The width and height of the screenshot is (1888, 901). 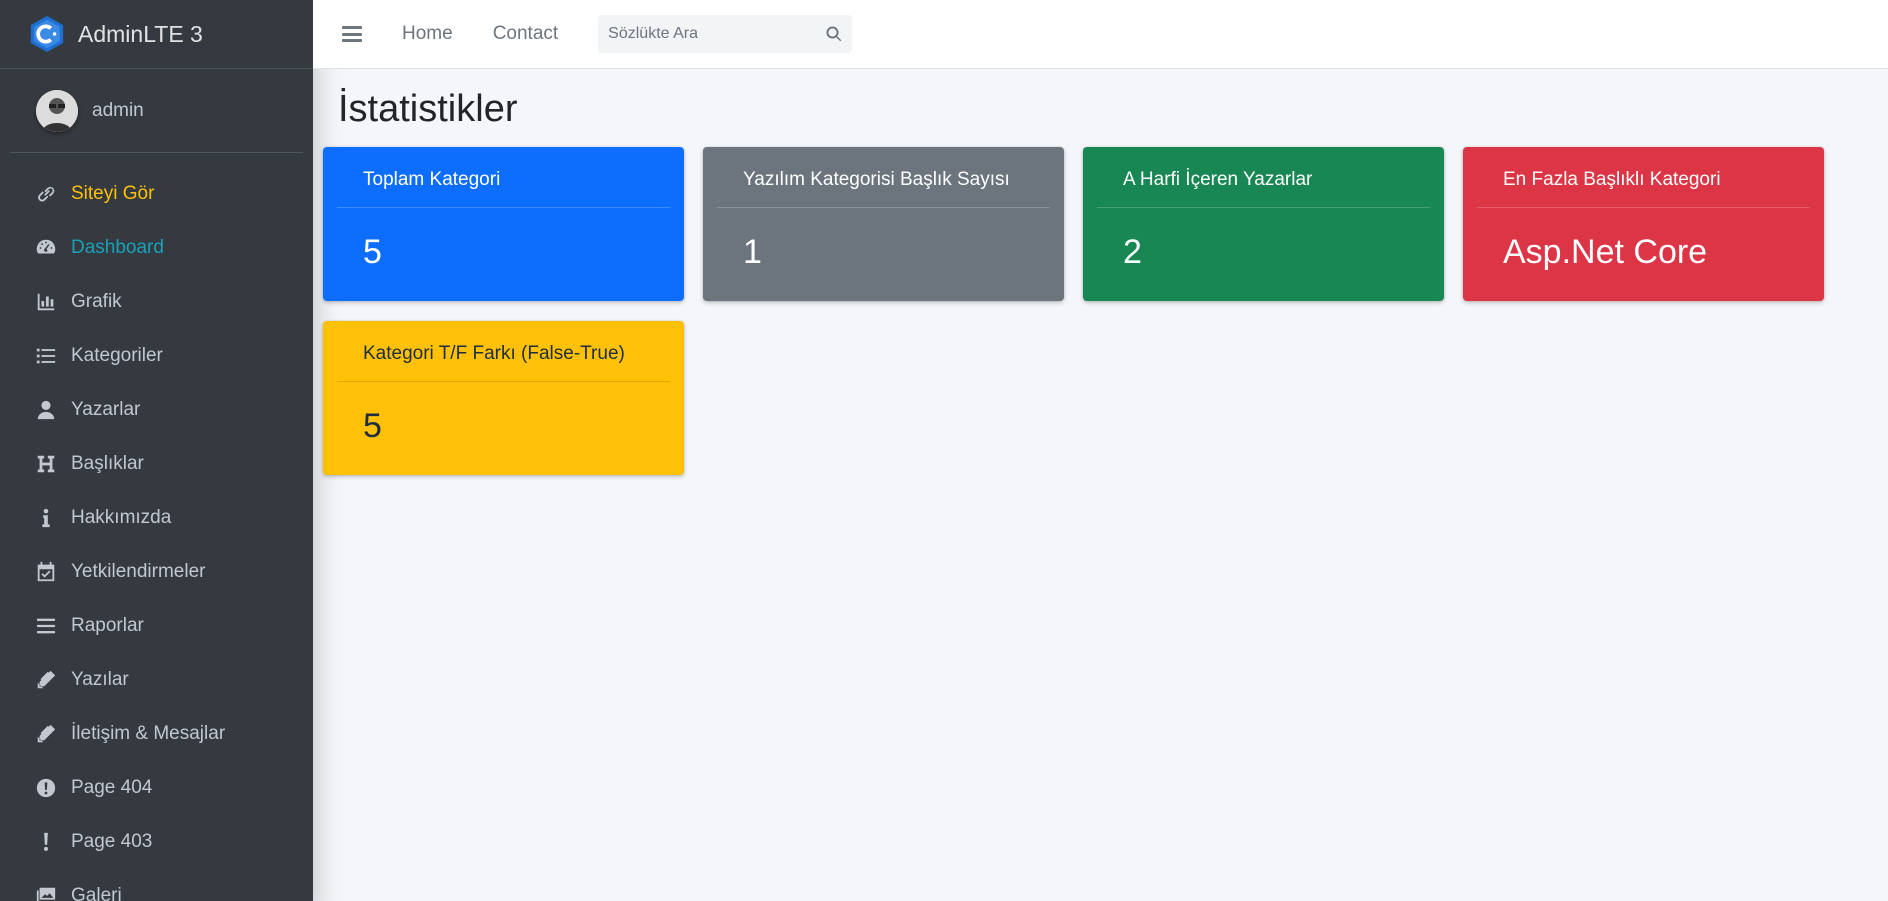 I want to click on stat-card-yazilim-baslik-sayisi: Yazılım Kategorisi Başlık Sayısı 1, so click(x=883, y=224).